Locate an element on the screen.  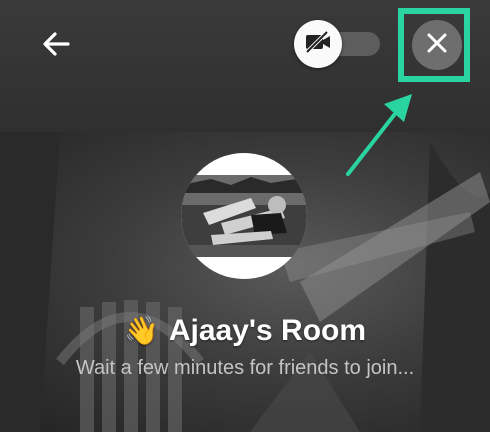
room-title: 👋 Ajaay's Room is located at coordinates (245, 331).